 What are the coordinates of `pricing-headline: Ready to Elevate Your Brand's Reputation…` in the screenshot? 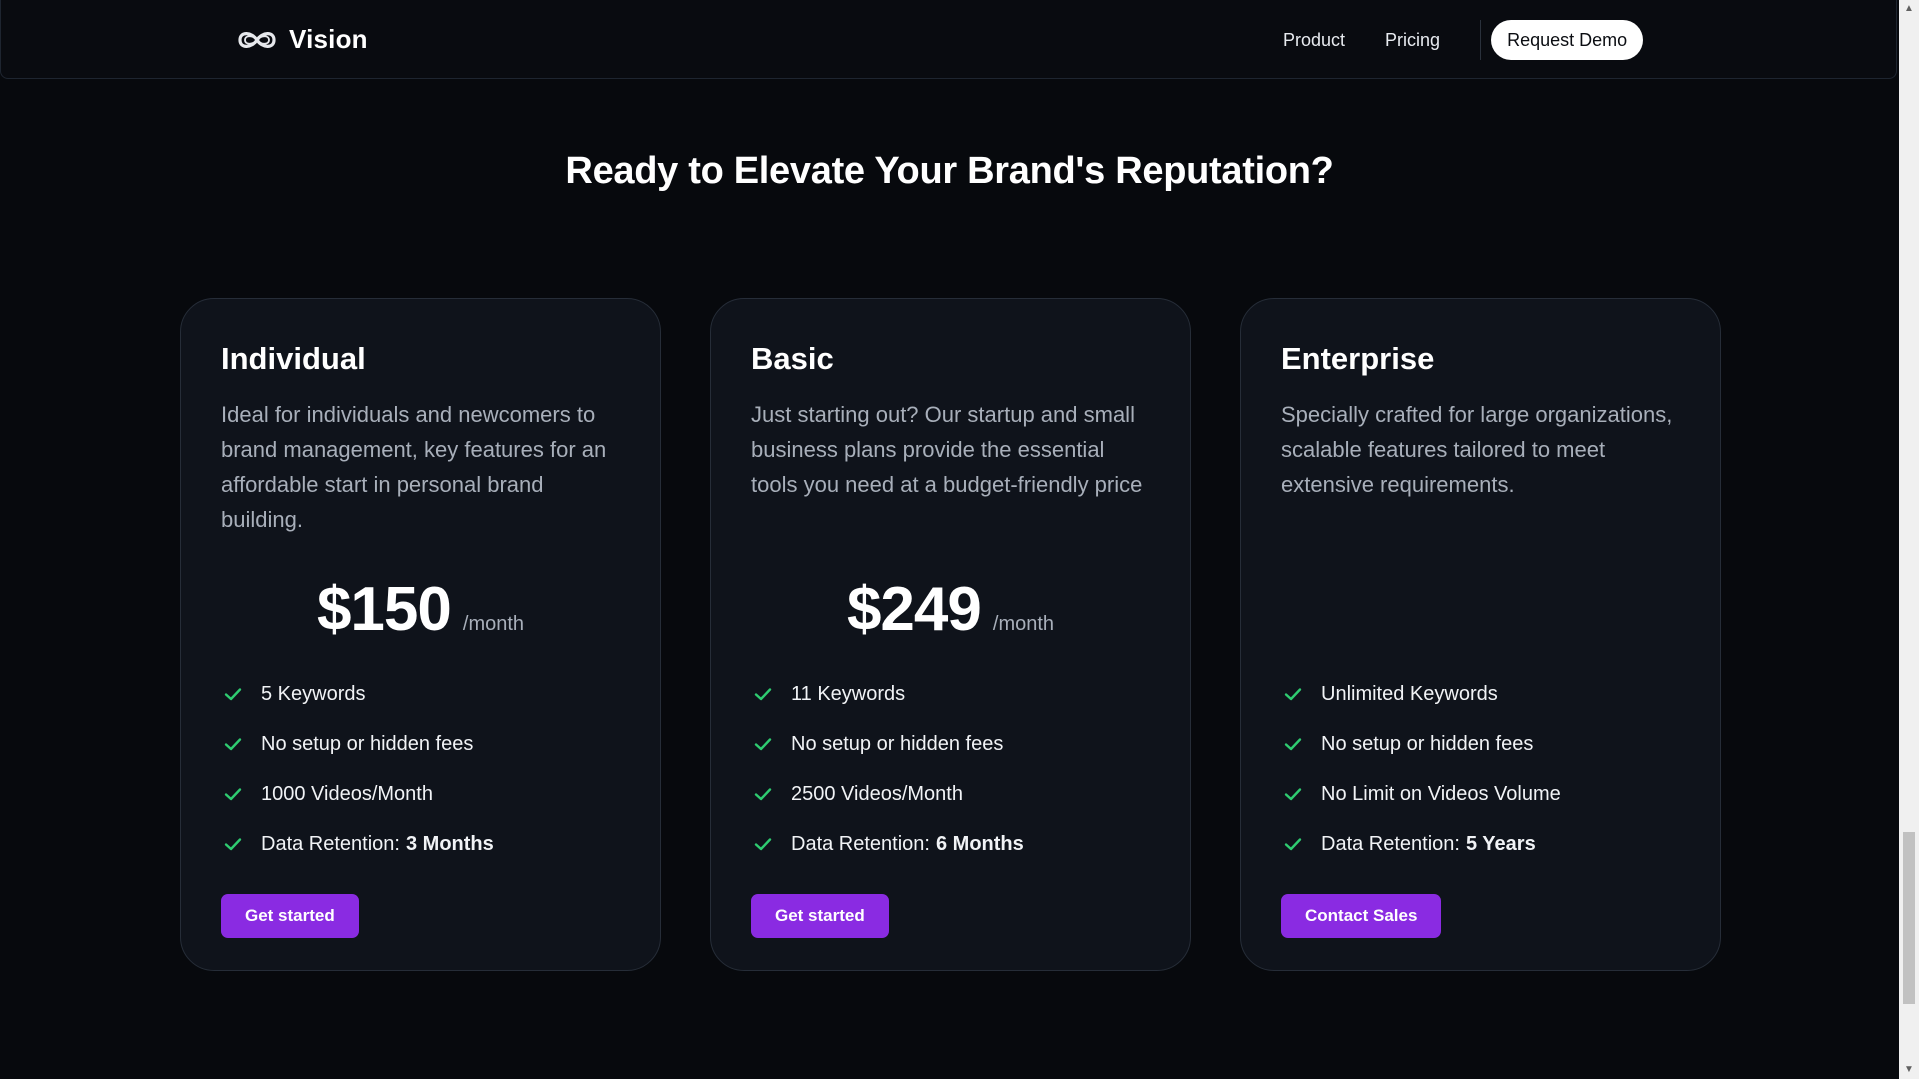 It's located at (949, 171).